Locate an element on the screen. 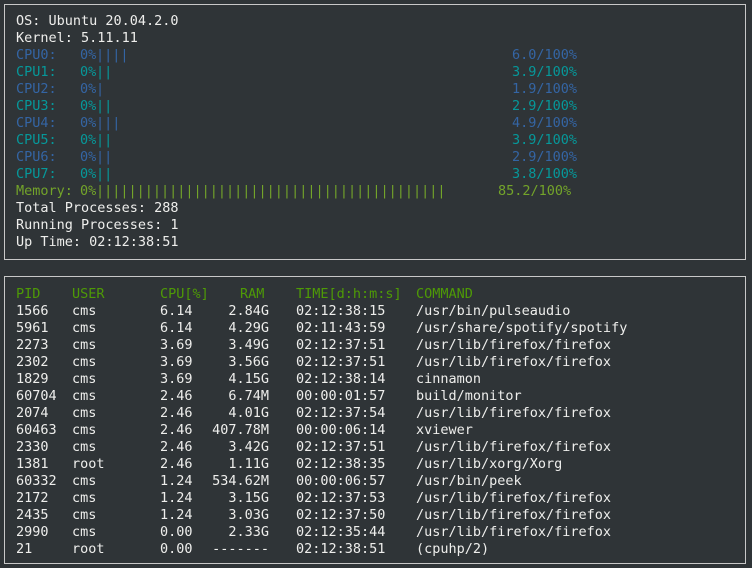 Image resolution: width=752 pixels, height=568 pixels. cell-pid: 2273 is located at coordinates (32, 345).